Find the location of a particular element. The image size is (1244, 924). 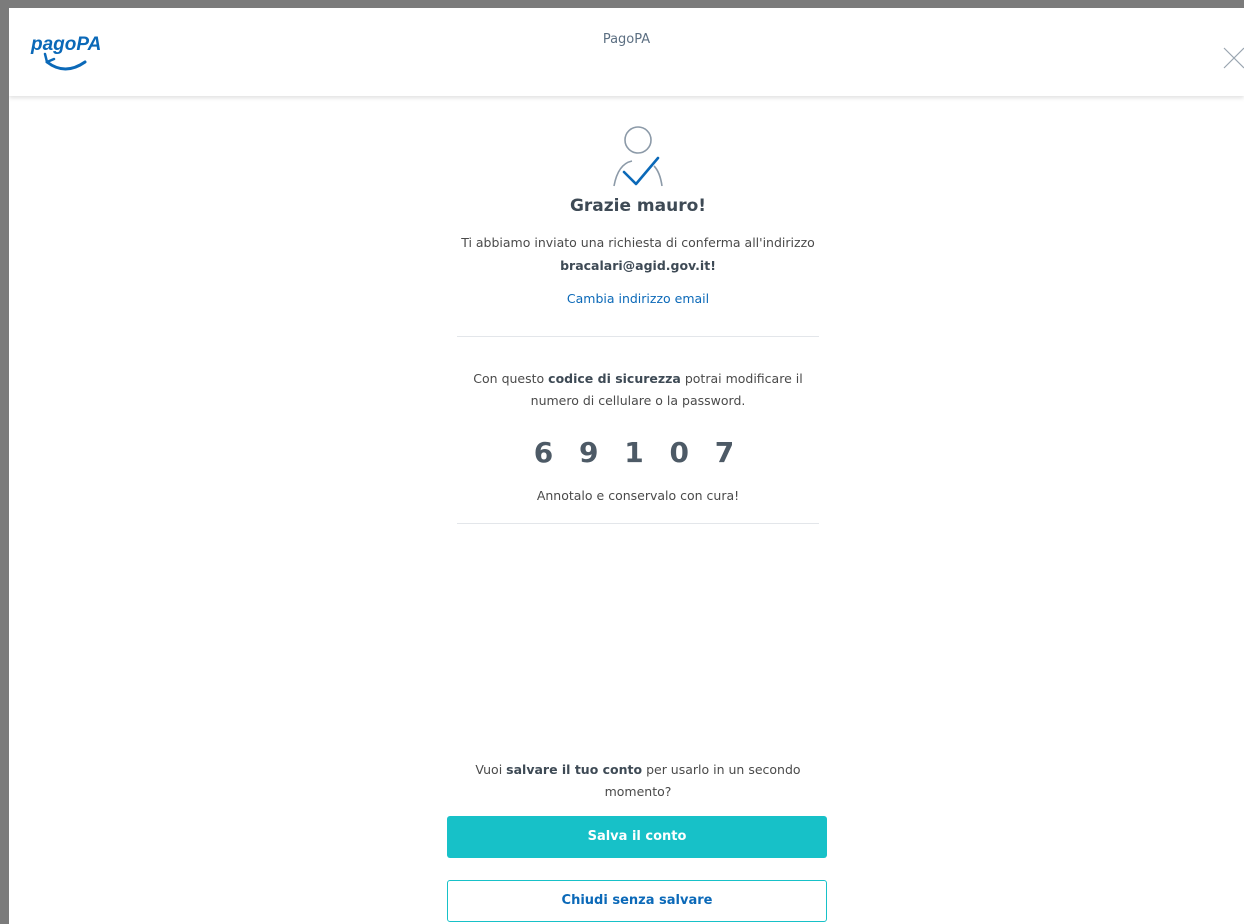

save-question-text-bold: salvare il tuo conto is located at coordinates (574, 769).